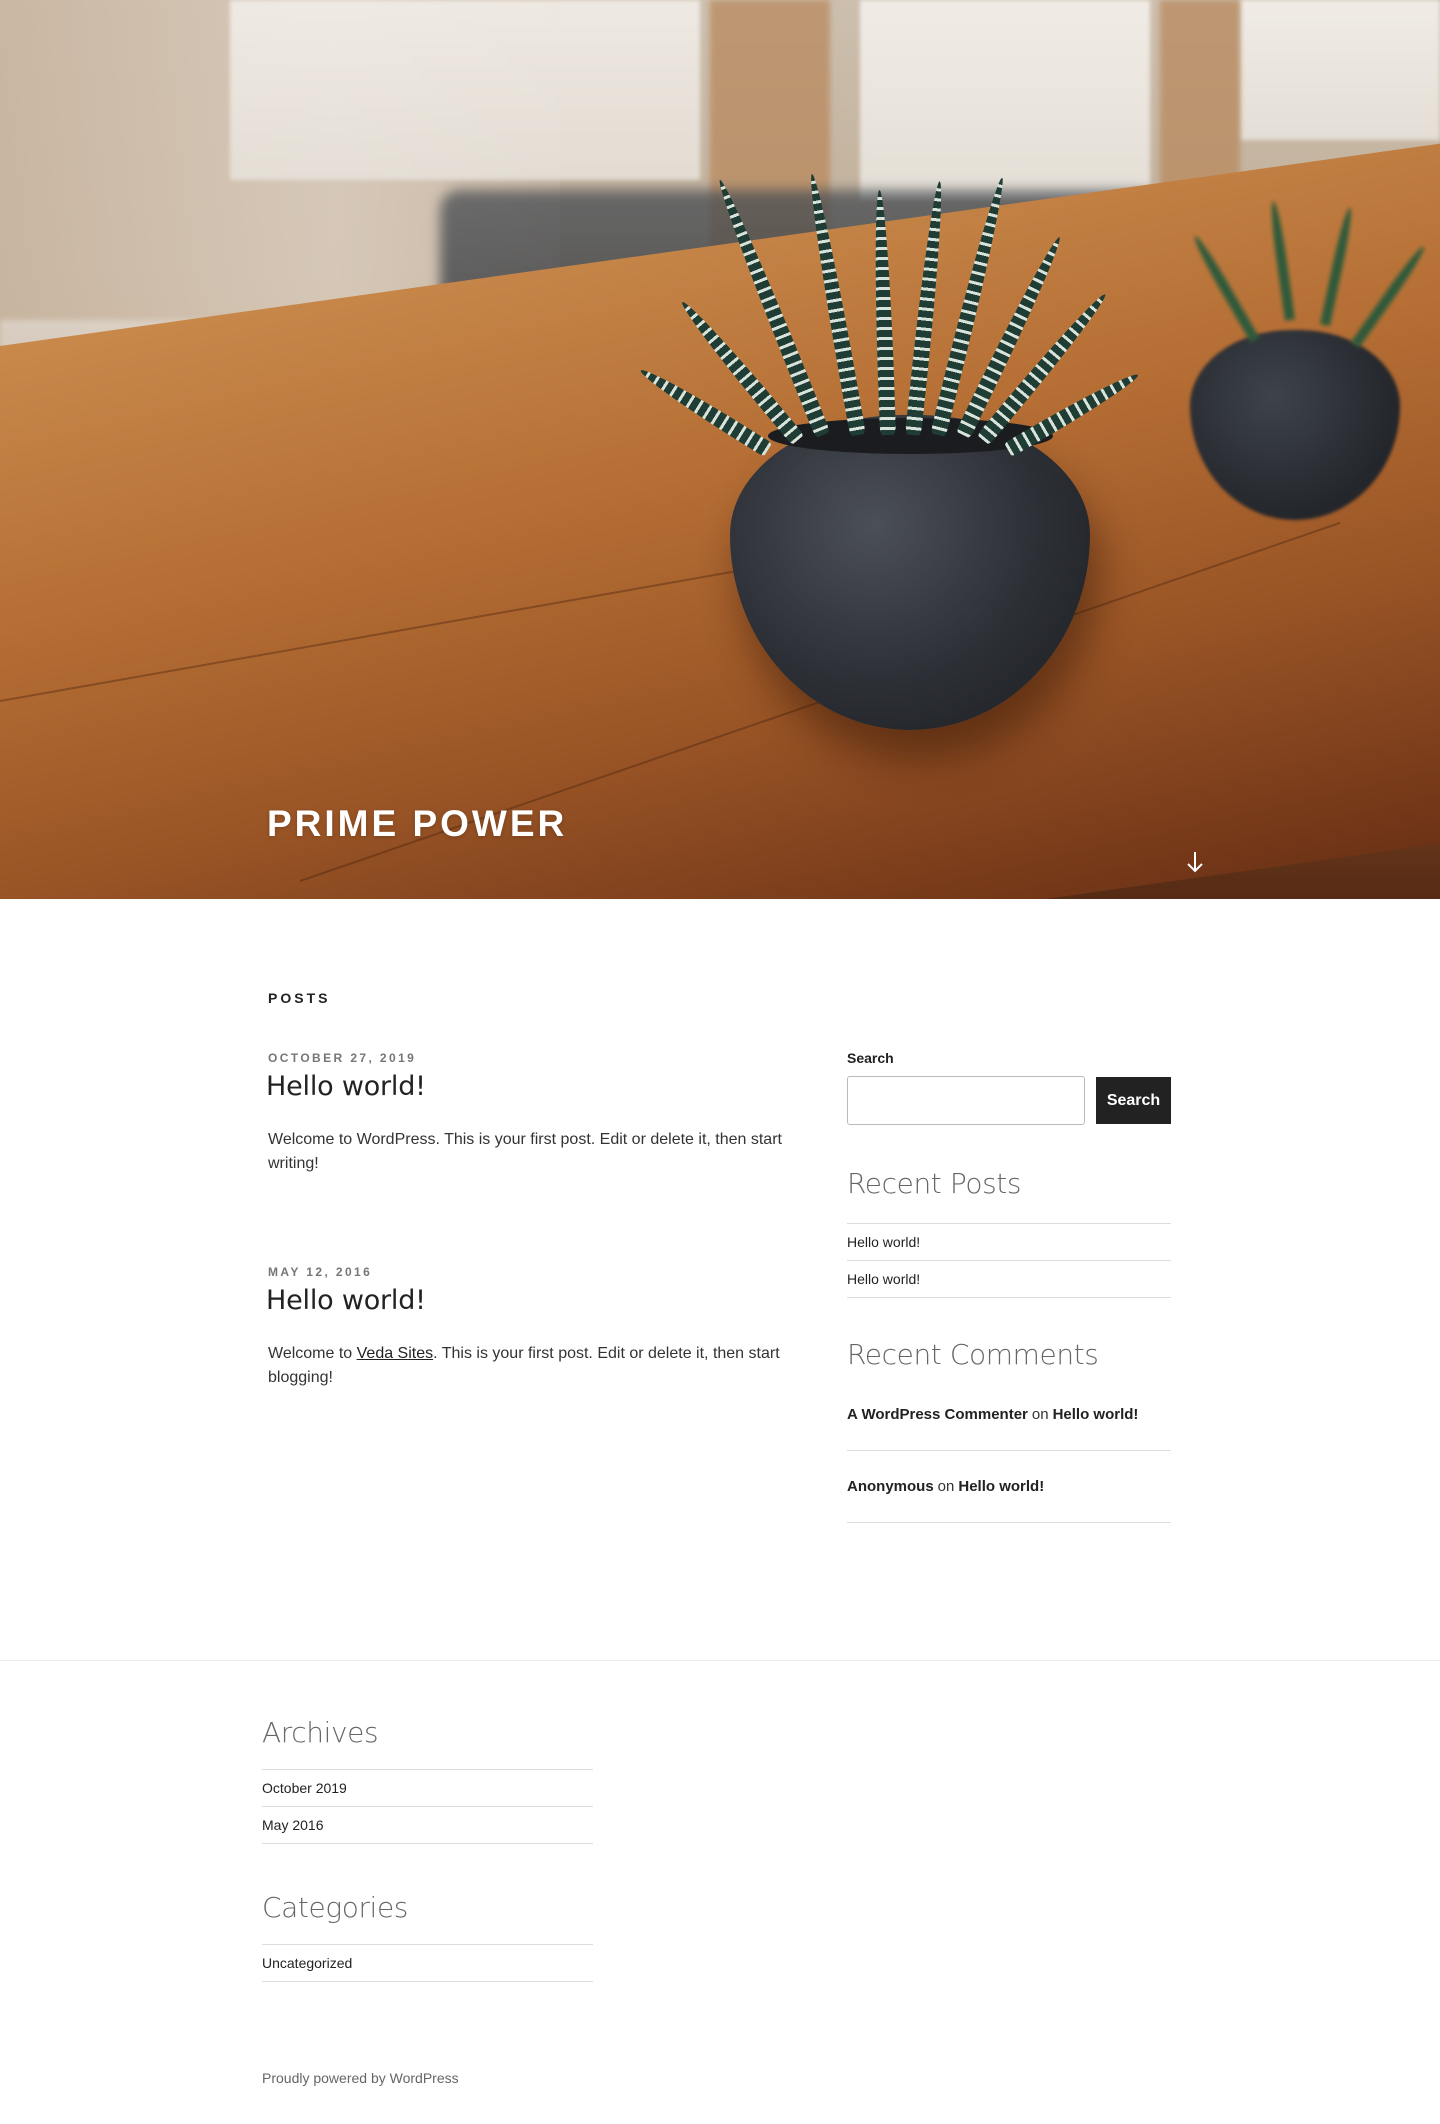  What do you see at coordinates (299, 998) in the screenshot?
I see `posts-heading: POSTS` at bounding box center [299, 998].